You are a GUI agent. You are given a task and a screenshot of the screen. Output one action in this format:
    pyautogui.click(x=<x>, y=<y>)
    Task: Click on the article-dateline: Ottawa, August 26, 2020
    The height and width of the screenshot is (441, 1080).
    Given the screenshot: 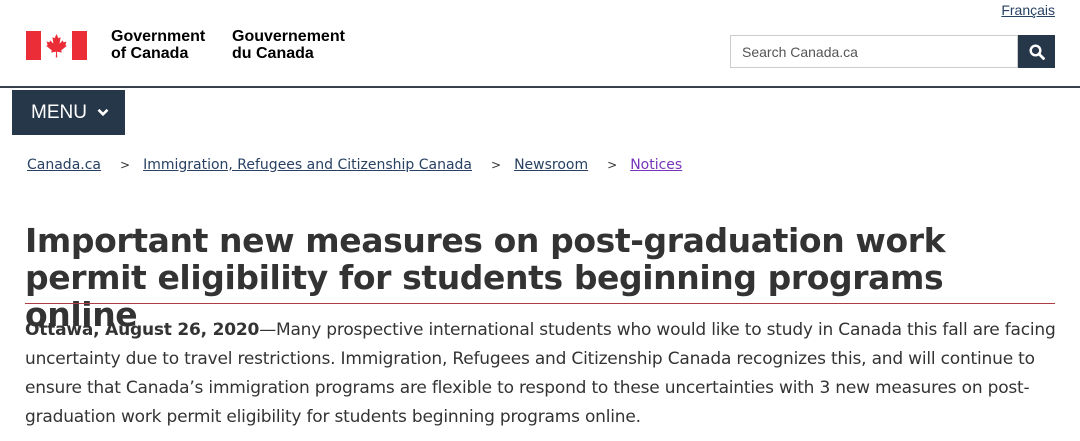 What is the action you would take?
    pyautogui.click(x=142, y=330)
    